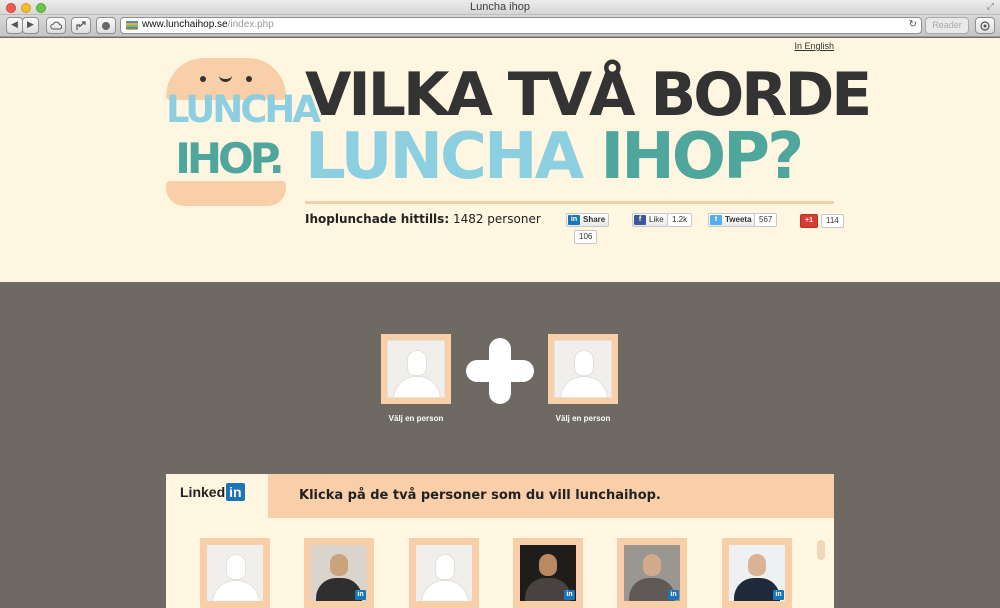 This screenshot has width=1000, height=608. What do you see at coordinates (716, 220) in the screenshot?
I see `twitter-icon: t` at bounding box center [716, 220].